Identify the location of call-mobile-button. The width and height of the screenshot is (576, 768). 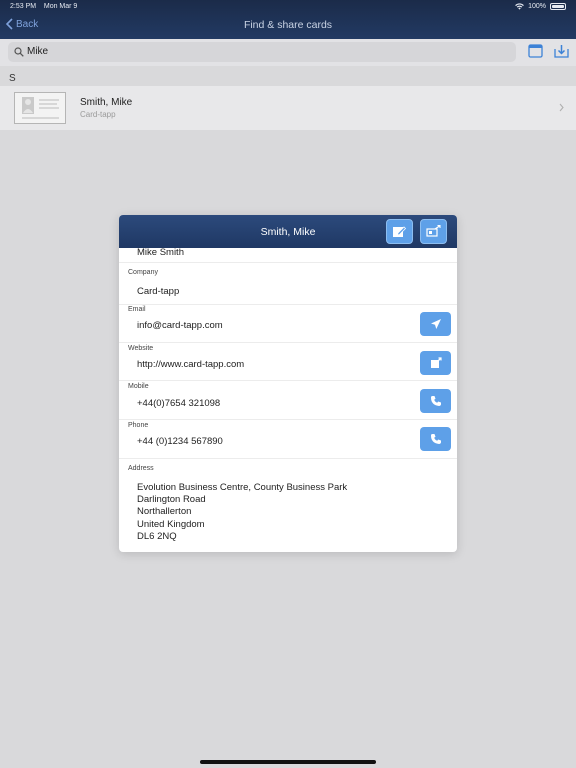
(435, 401).